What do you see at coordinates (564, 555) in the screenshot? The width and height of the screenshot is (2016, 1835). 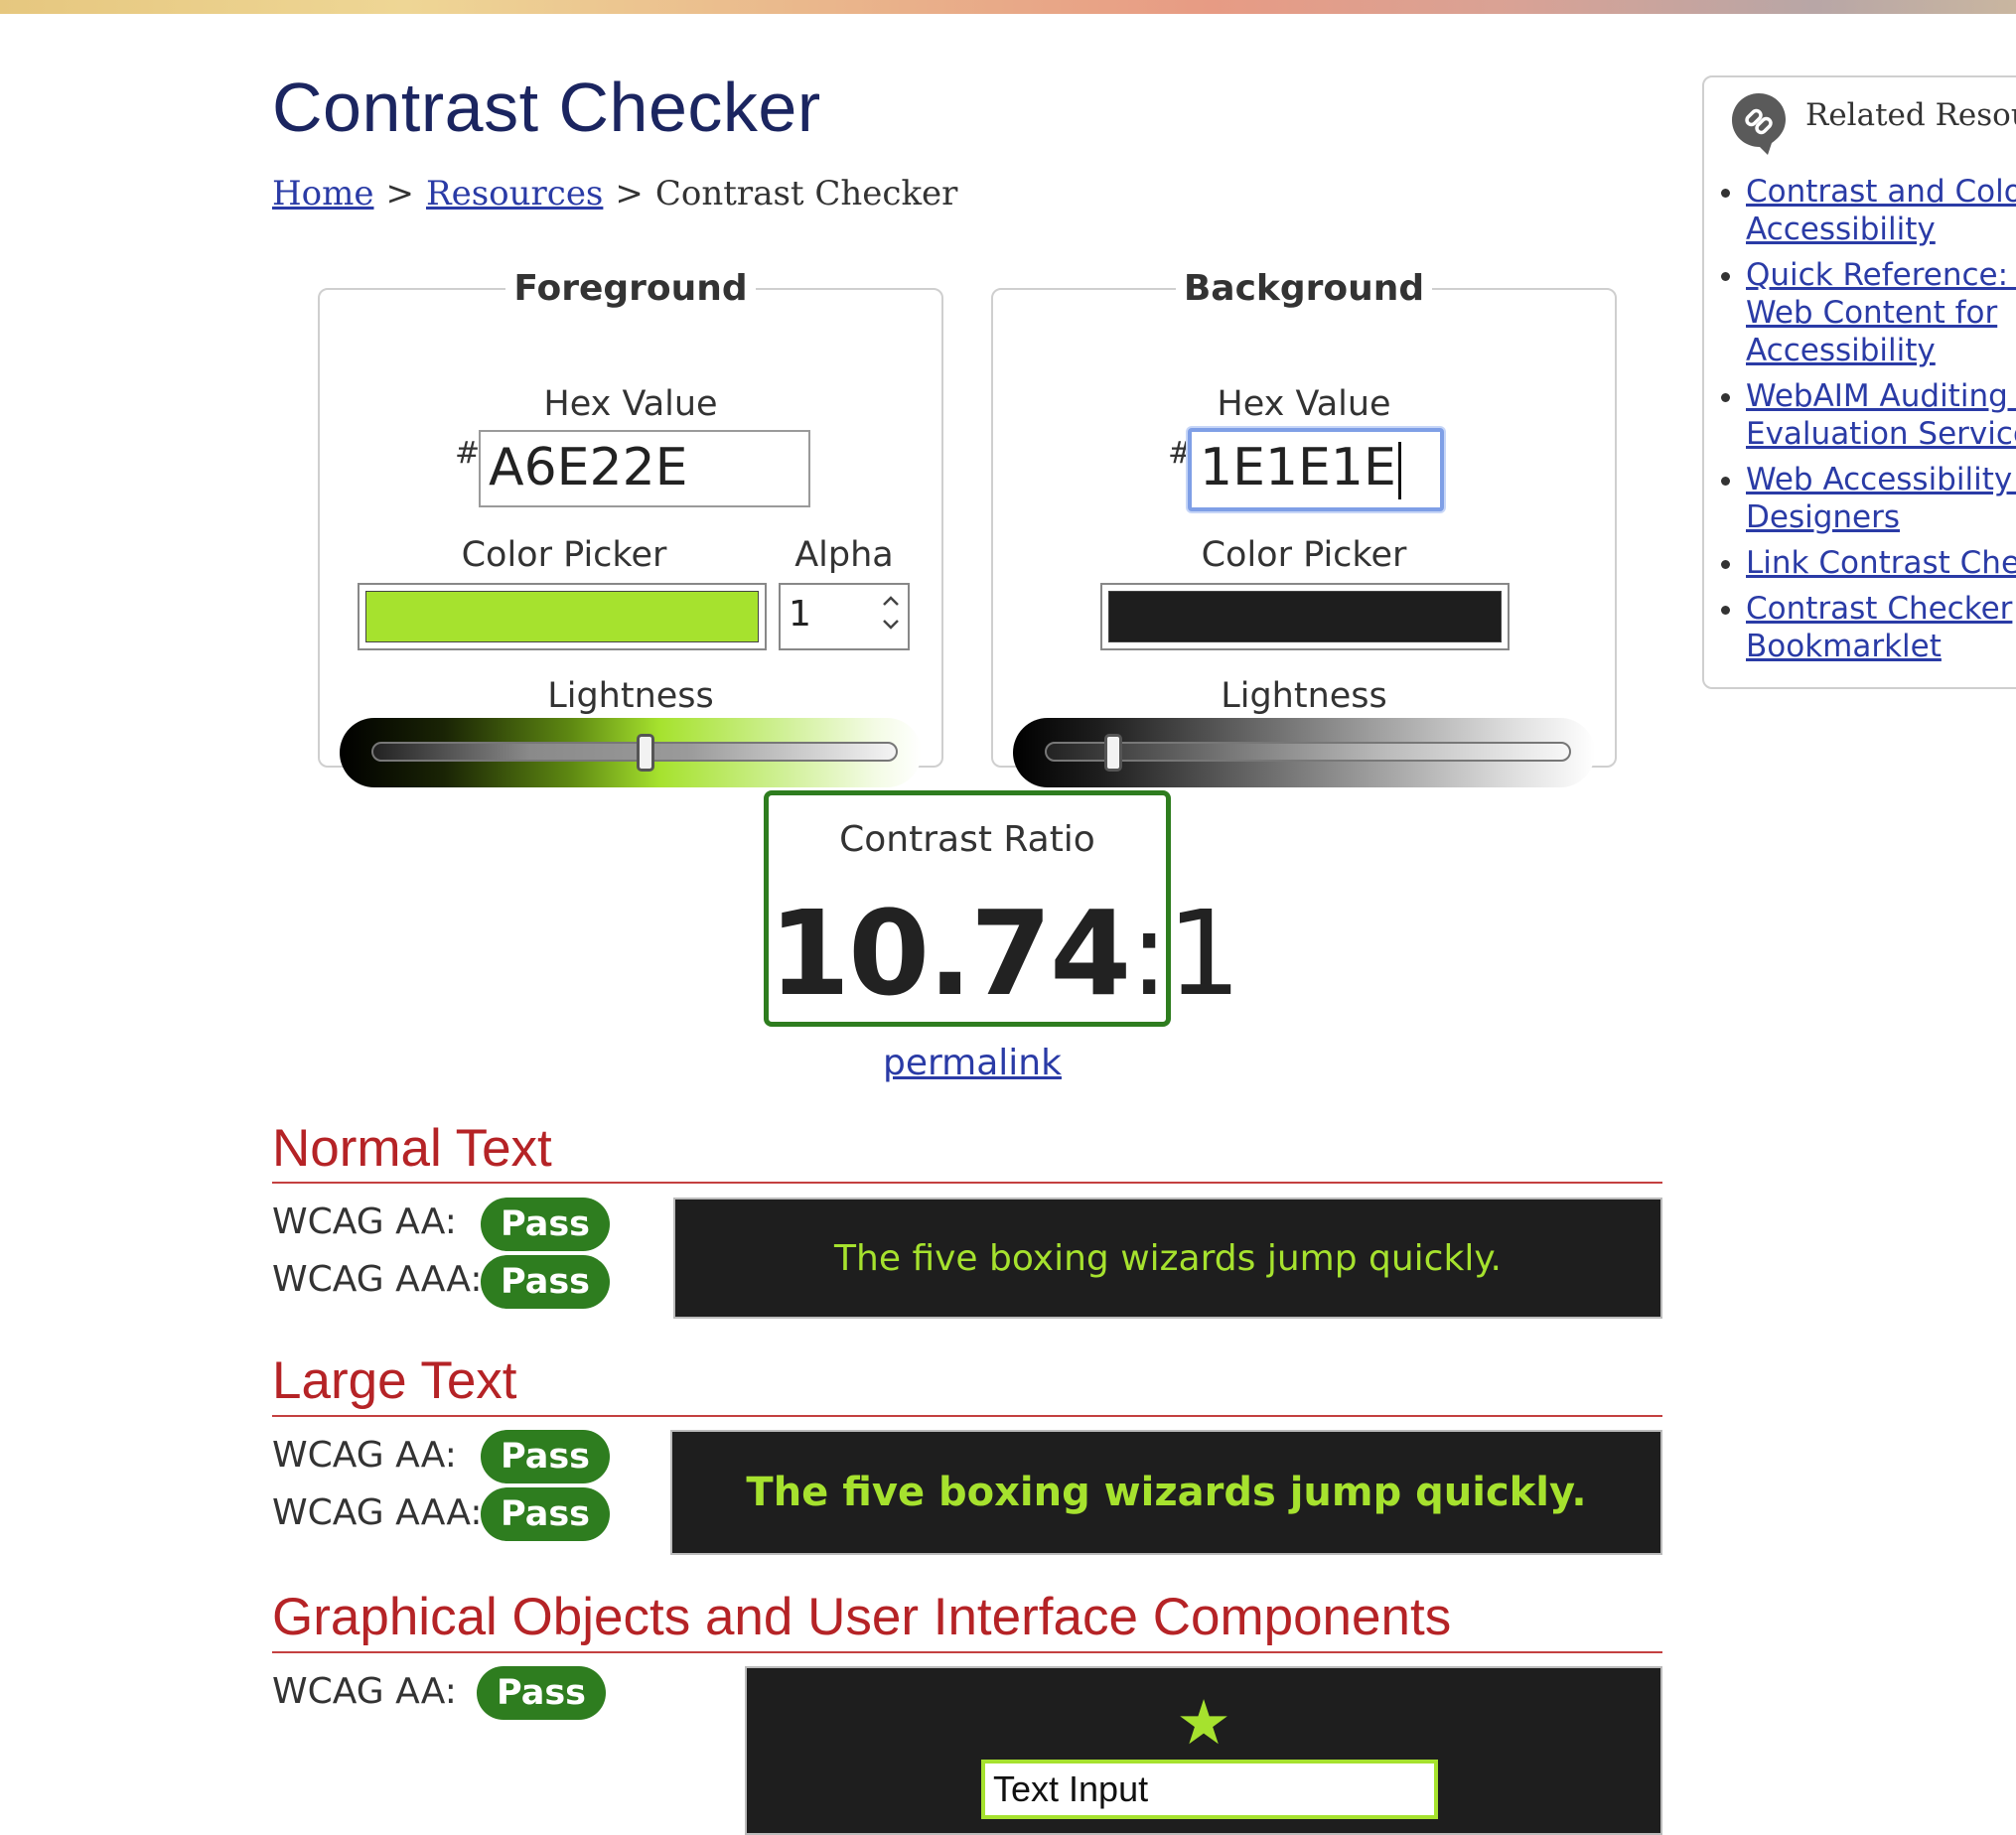 I see `foreground-color-picker-label: Color Picker` at bounding box center [564, 555].